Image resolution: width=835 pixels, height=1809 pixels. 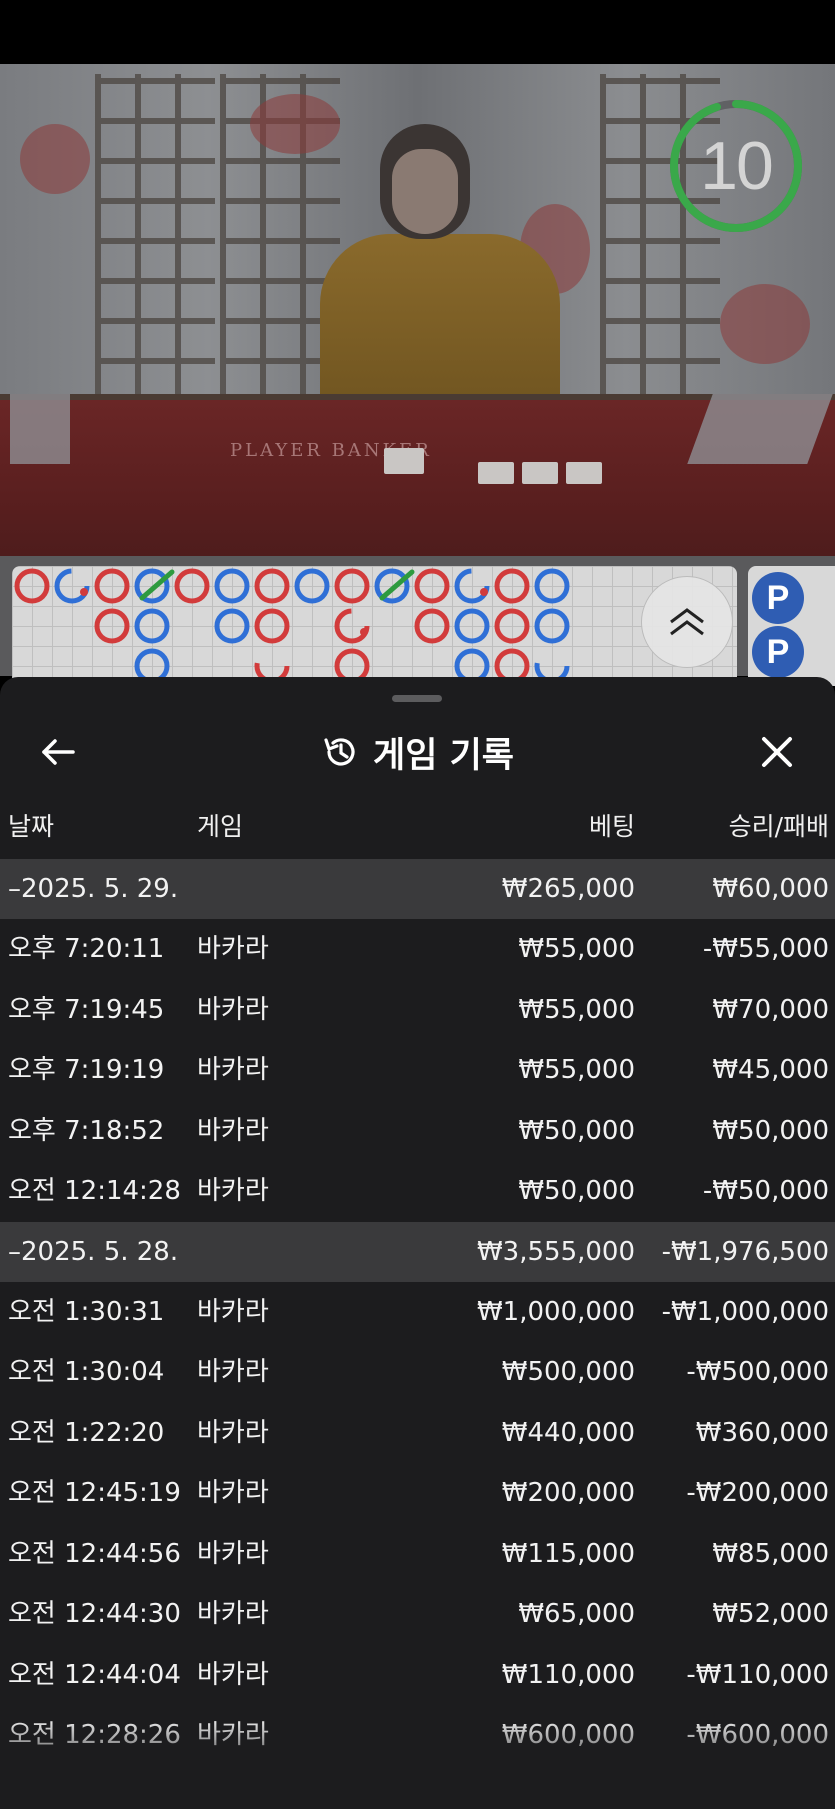 I want to click on group-date: –2025. 5. 28., so click(x=93, y=1251).